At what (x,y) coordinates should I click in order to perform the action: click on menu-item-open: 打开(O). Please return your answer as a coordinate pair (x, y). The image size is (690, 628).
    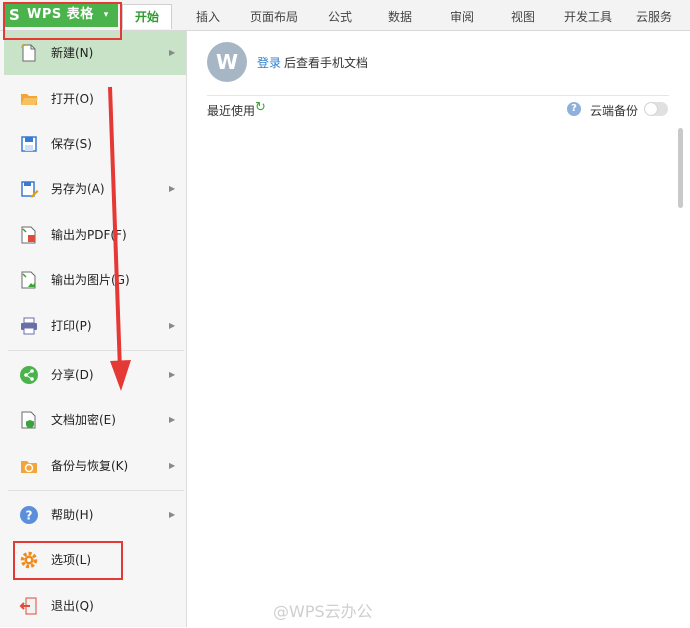
    Looking at the image, I should click on (95, 99).